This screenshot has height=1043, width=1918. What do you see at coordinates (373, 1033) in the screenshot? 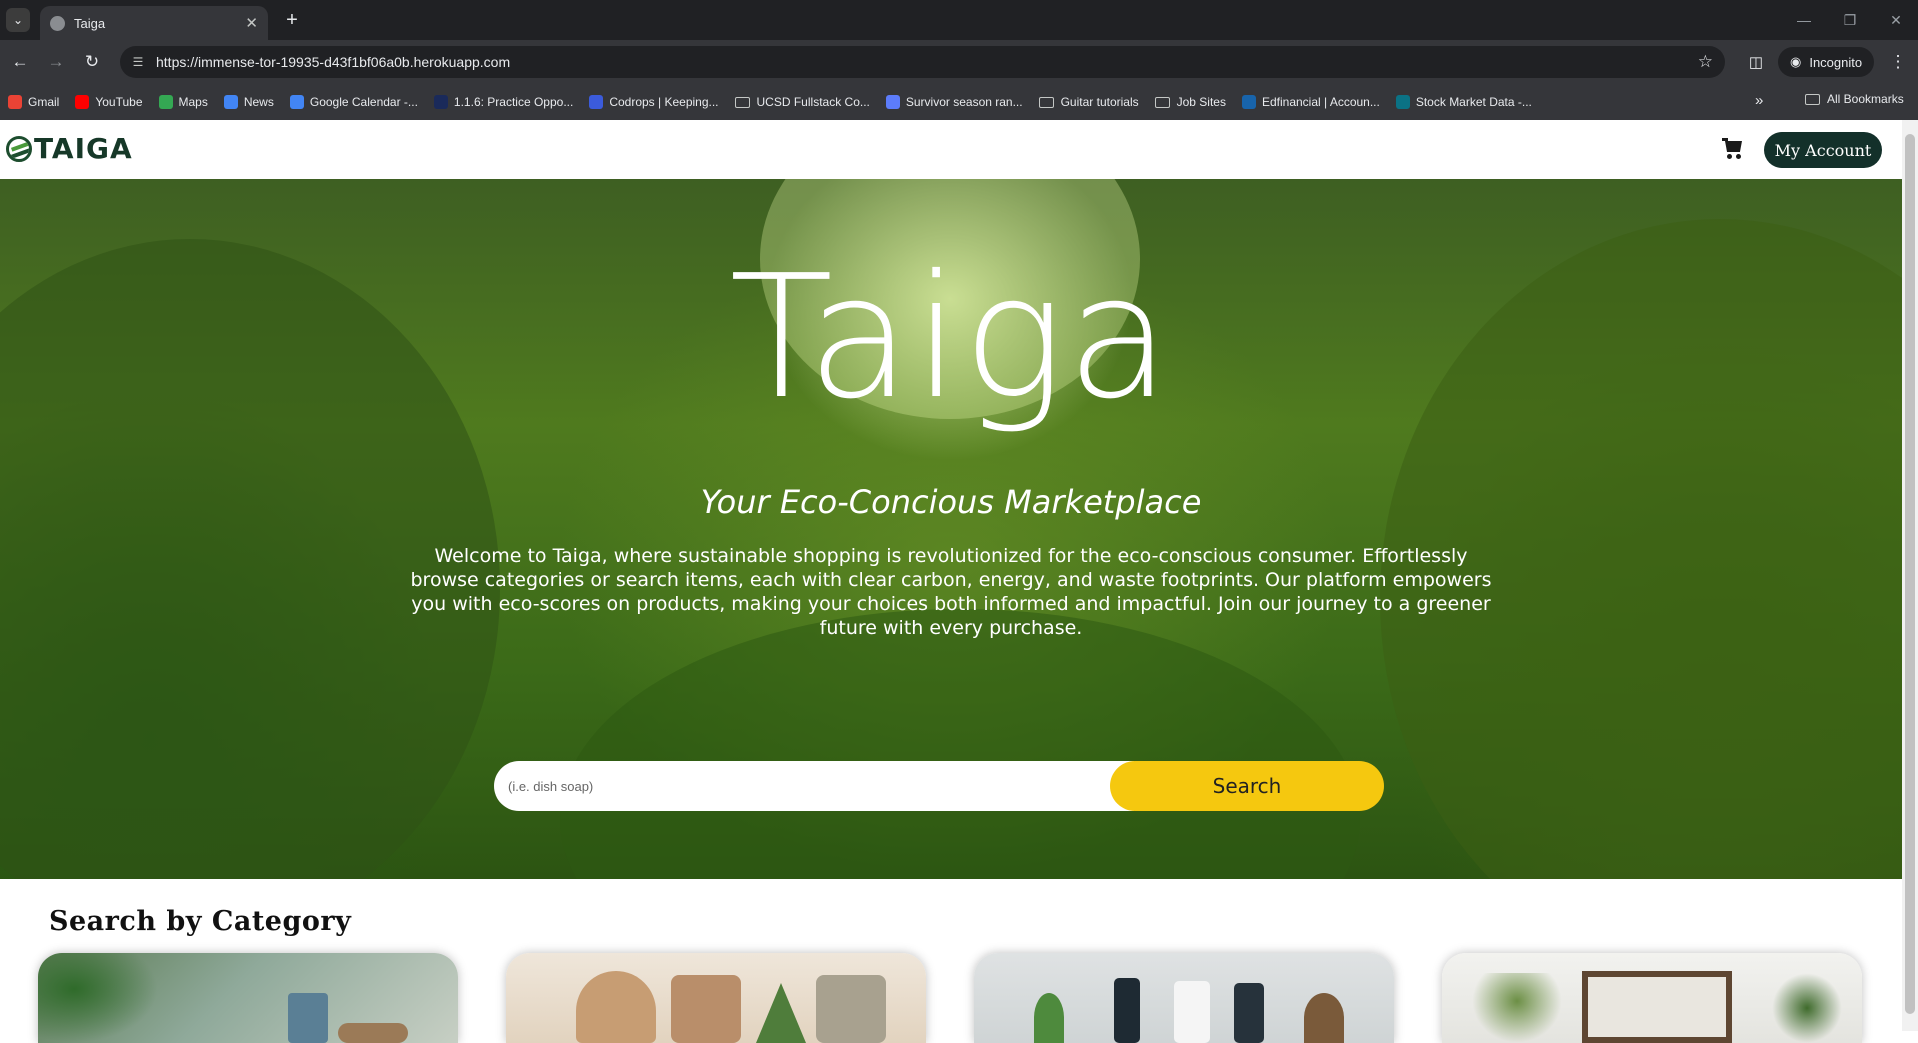
I see `wooden-brush-image` at bounding box center [373, 1033].